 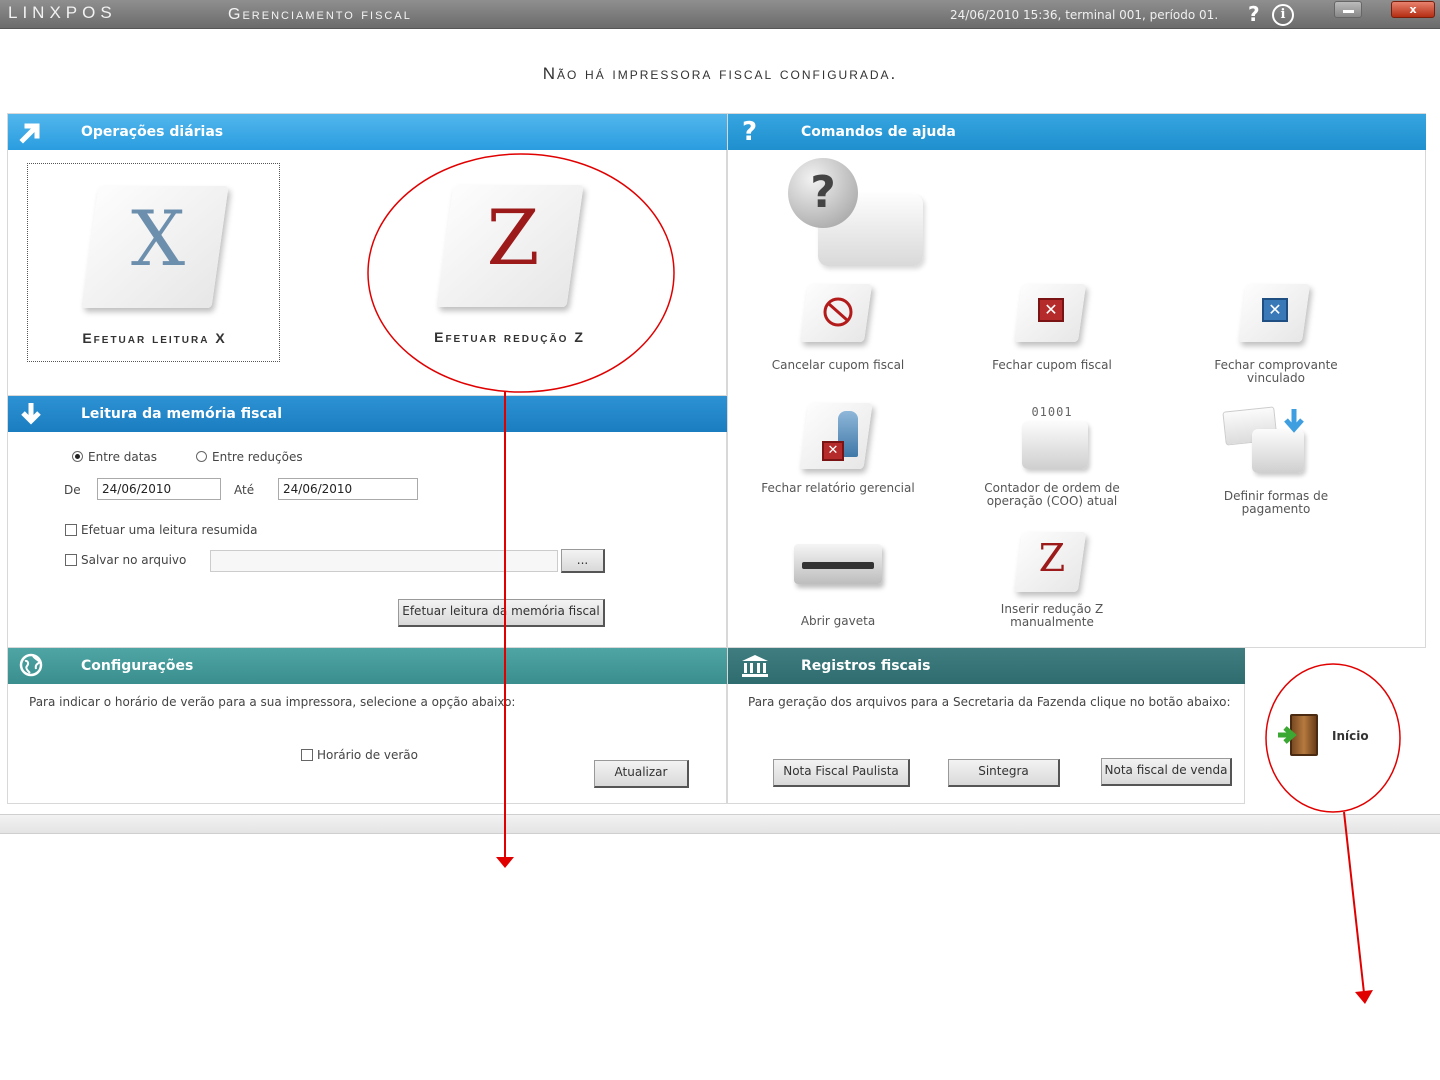 What do you see at coordinates (1364, 997) in the screenshot?
I see `annotation-arrowhead-inicio` at bounding box center [1364, 997].